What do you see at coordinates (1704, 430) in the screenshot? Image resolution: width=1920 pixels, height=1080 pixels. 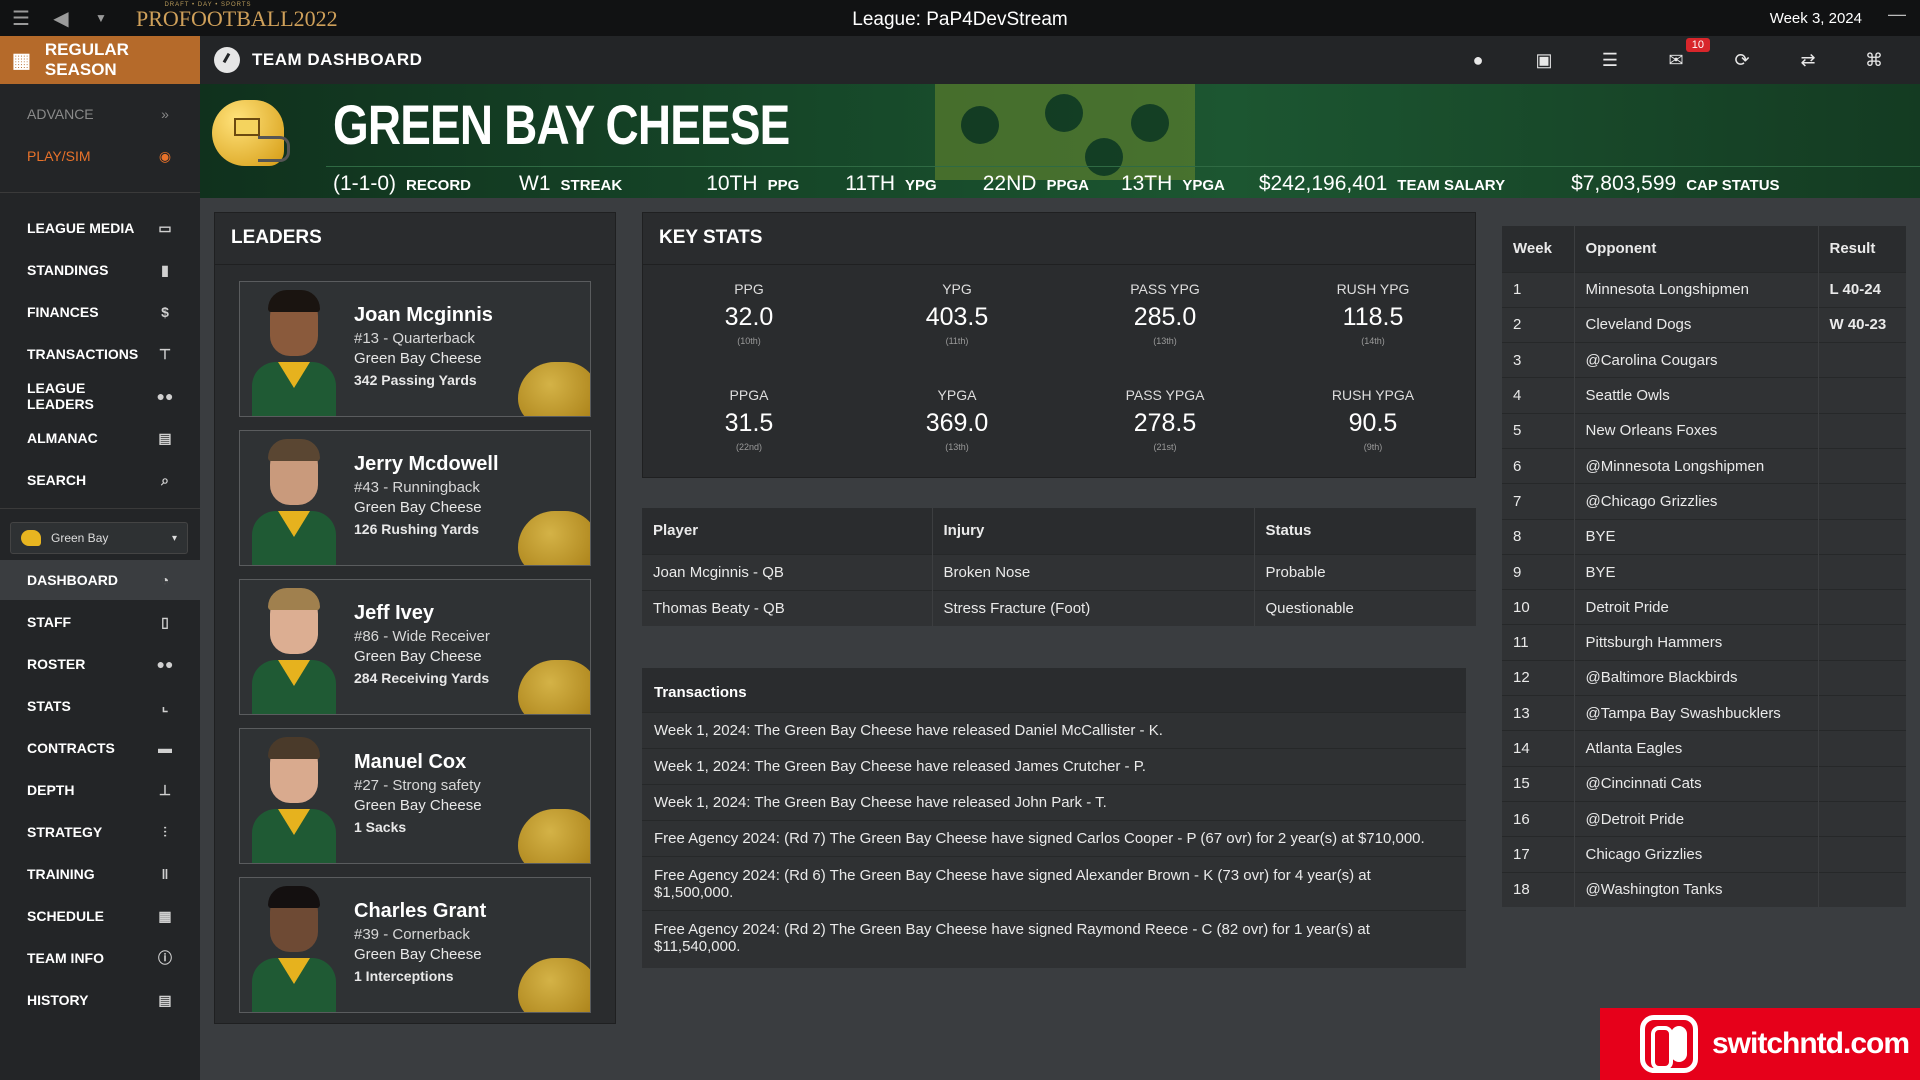 I see `table-row: 5 New Orleans Foxes` at bounding box center [1704, 430].